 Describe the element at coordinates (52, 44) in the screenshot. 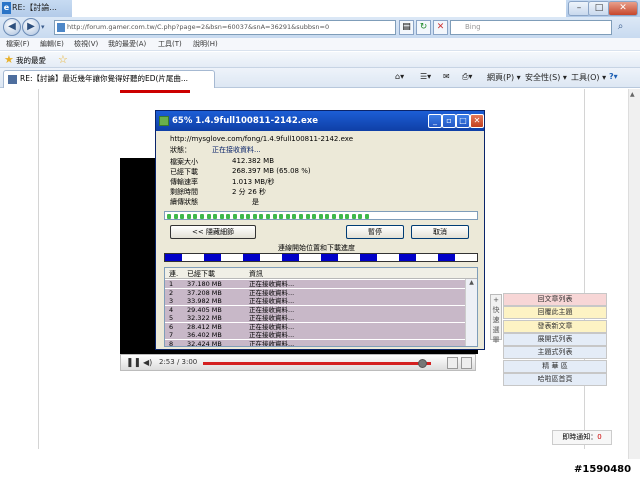

I see `menu-edit: 編輯(E)` at that location.